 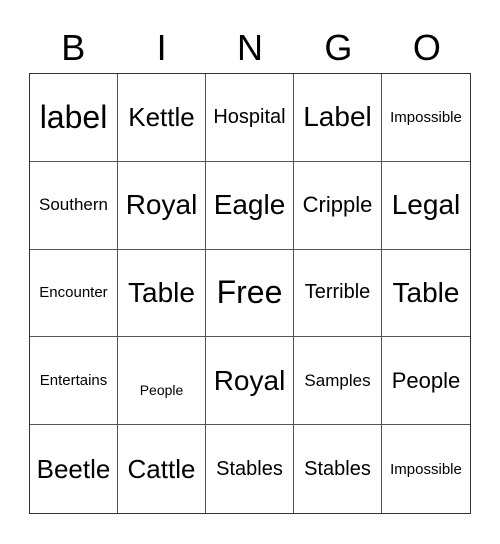 I want to click on bingo-cell: Entertains, so click(x=74, y=381).